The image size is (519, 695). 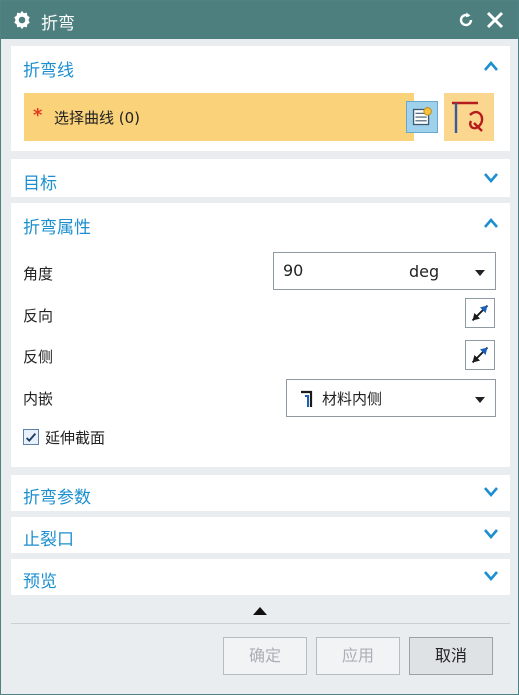 I want to click on title-bar: 折弯, so click(x=259, y=20).